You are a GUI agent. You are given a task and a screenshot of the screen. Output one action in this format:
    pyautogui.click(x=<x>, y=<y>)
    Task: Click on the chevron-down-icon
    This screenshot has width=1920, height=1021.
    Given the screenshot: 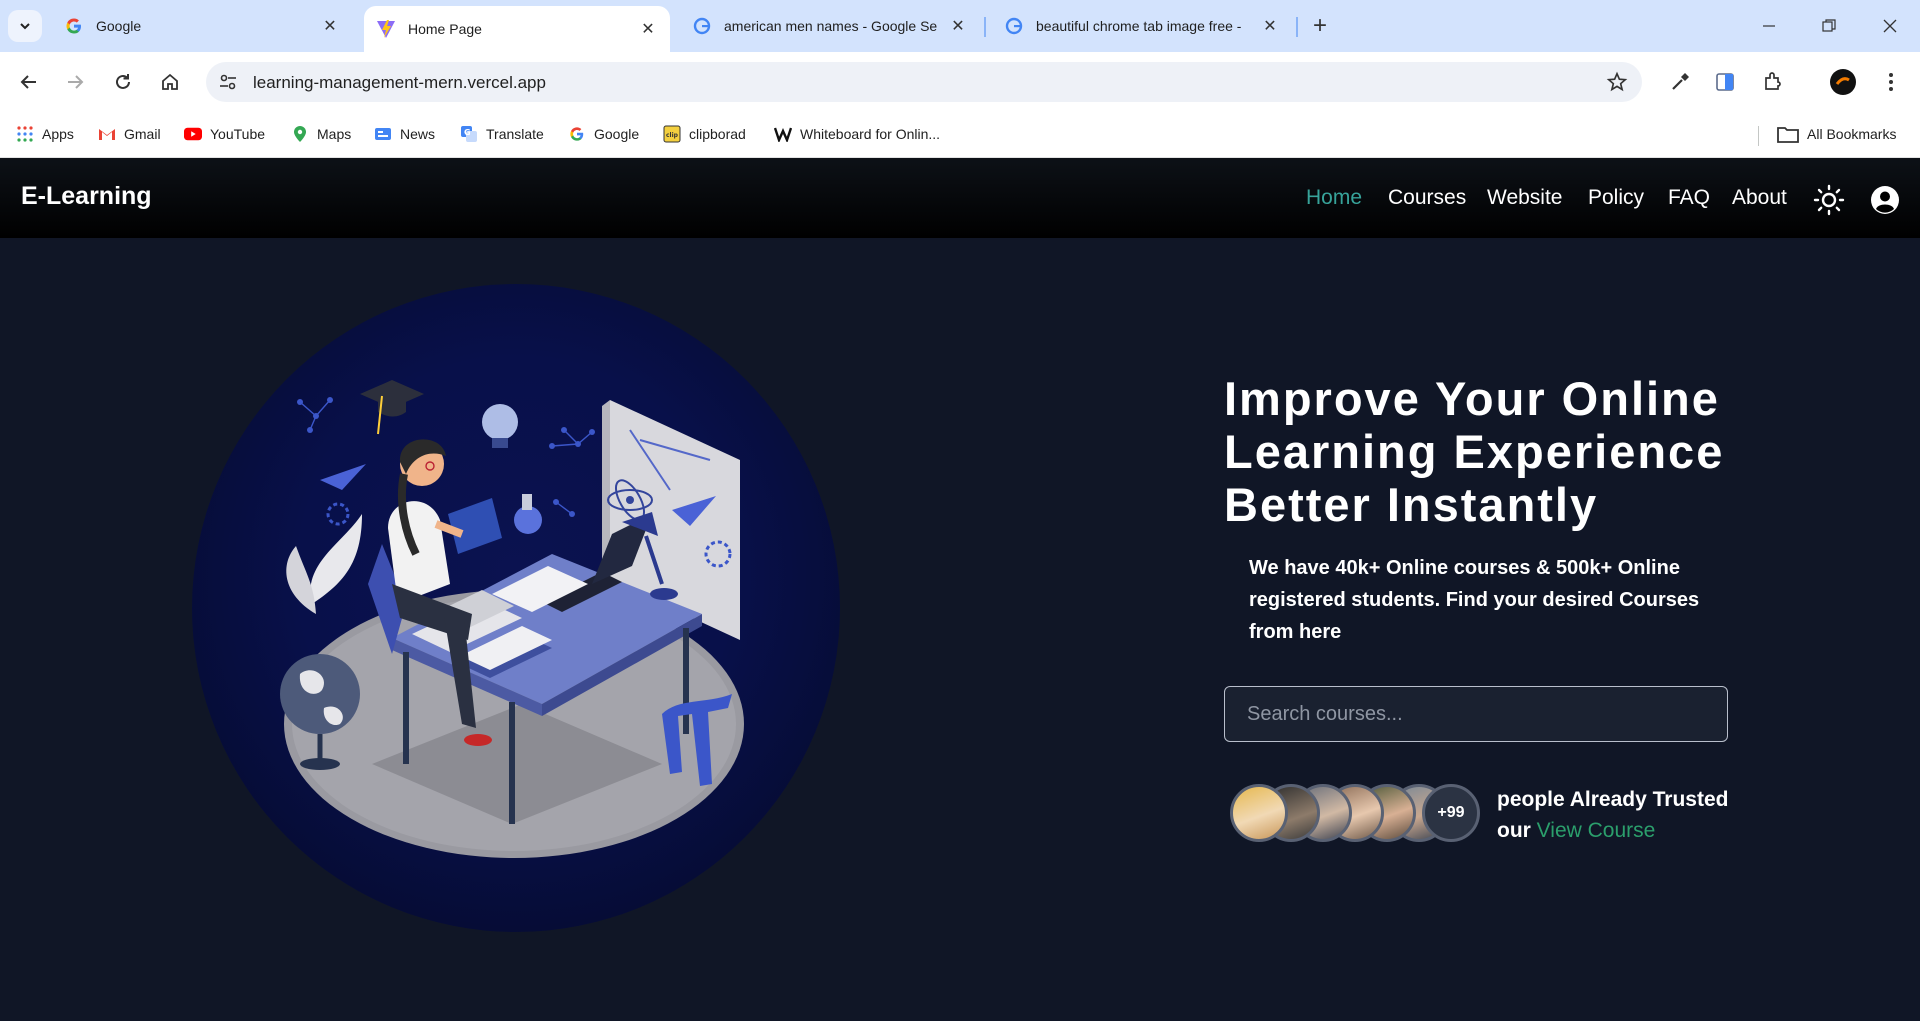 What is the action you would take?
    pyautogui.click(x=25, y=26)
    